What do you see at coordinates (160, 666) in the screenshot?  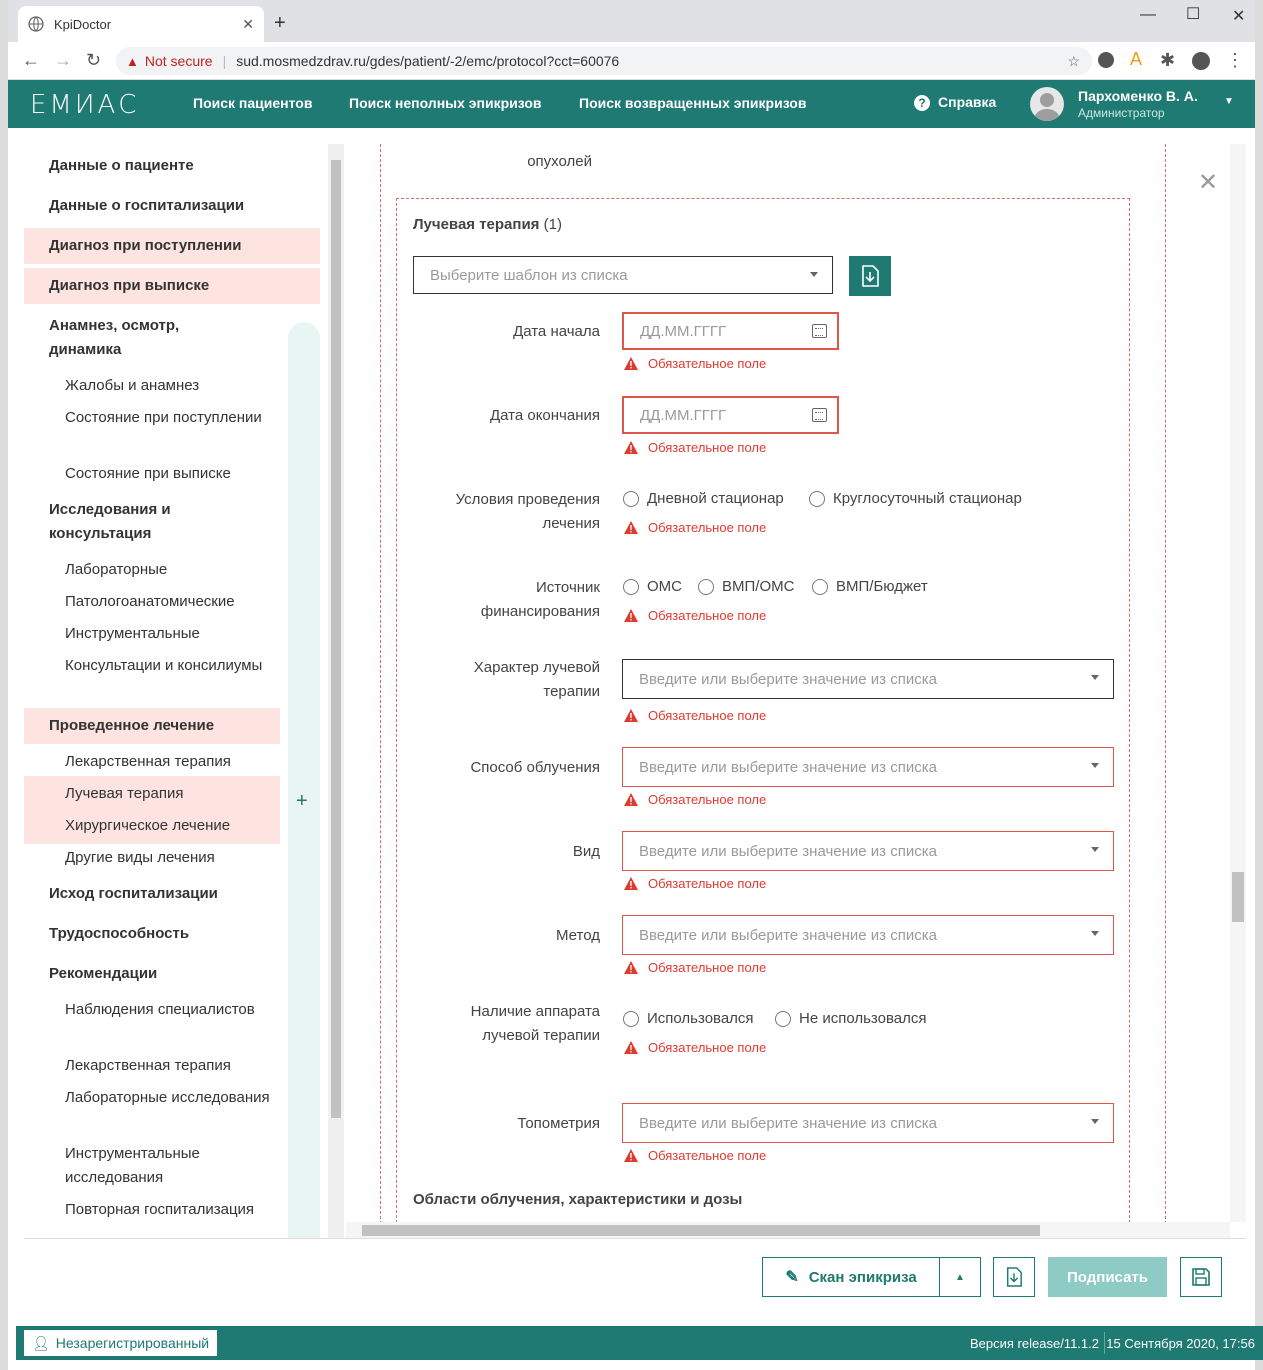 I see `sidebar-item-12: Консультации и консилиумы` at bounding box center [160, 666].